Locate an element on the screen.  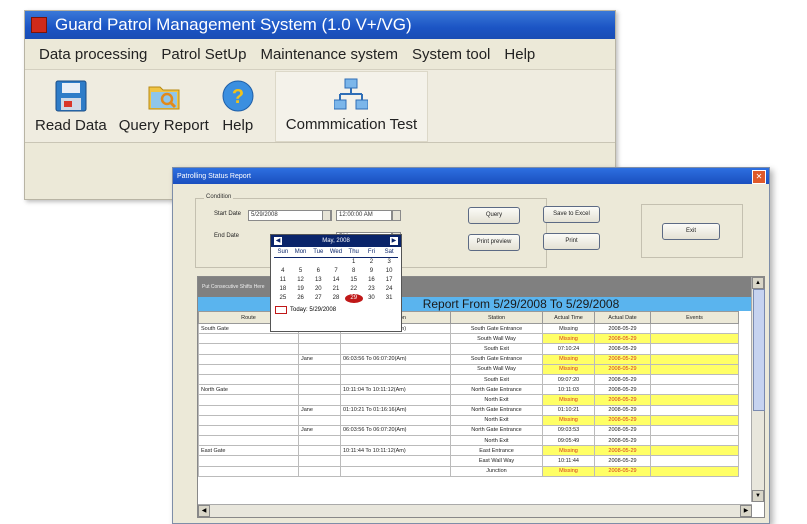
calendar-day: 23 is located at coordinates (372, 289).